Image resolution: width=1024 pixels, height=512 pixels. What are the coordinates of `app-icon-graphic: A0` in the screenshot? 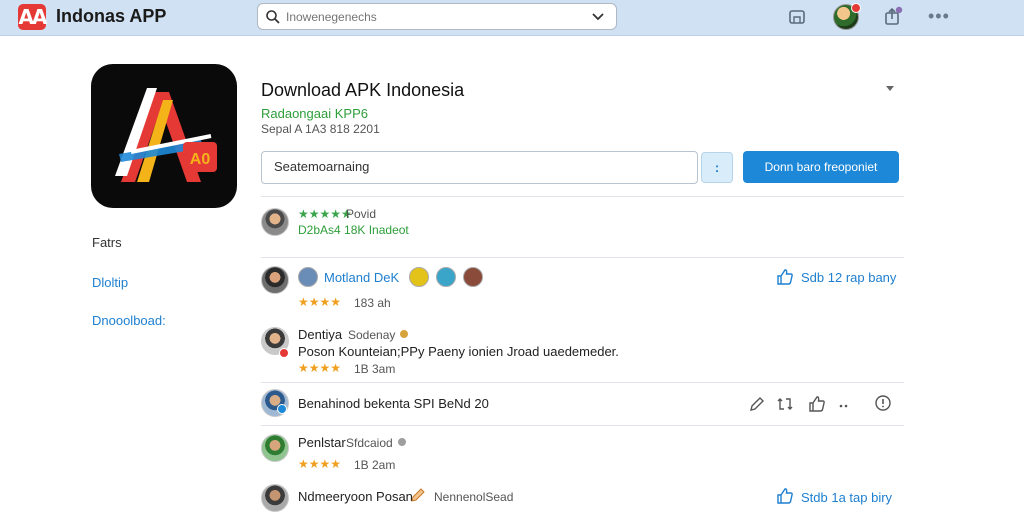 It's located at (166, 135).